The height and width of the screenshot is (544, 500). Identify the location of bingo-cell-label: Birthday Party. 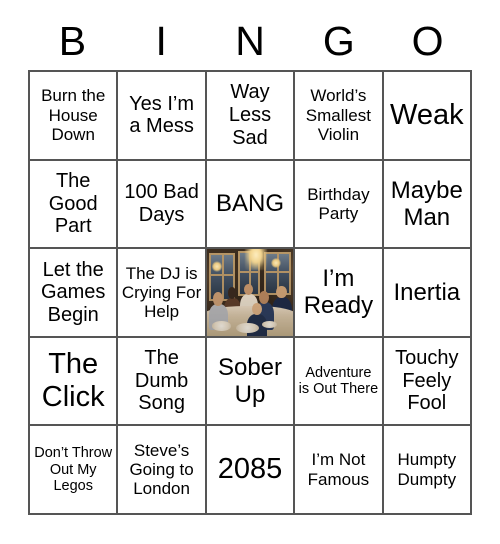
(338, 203).